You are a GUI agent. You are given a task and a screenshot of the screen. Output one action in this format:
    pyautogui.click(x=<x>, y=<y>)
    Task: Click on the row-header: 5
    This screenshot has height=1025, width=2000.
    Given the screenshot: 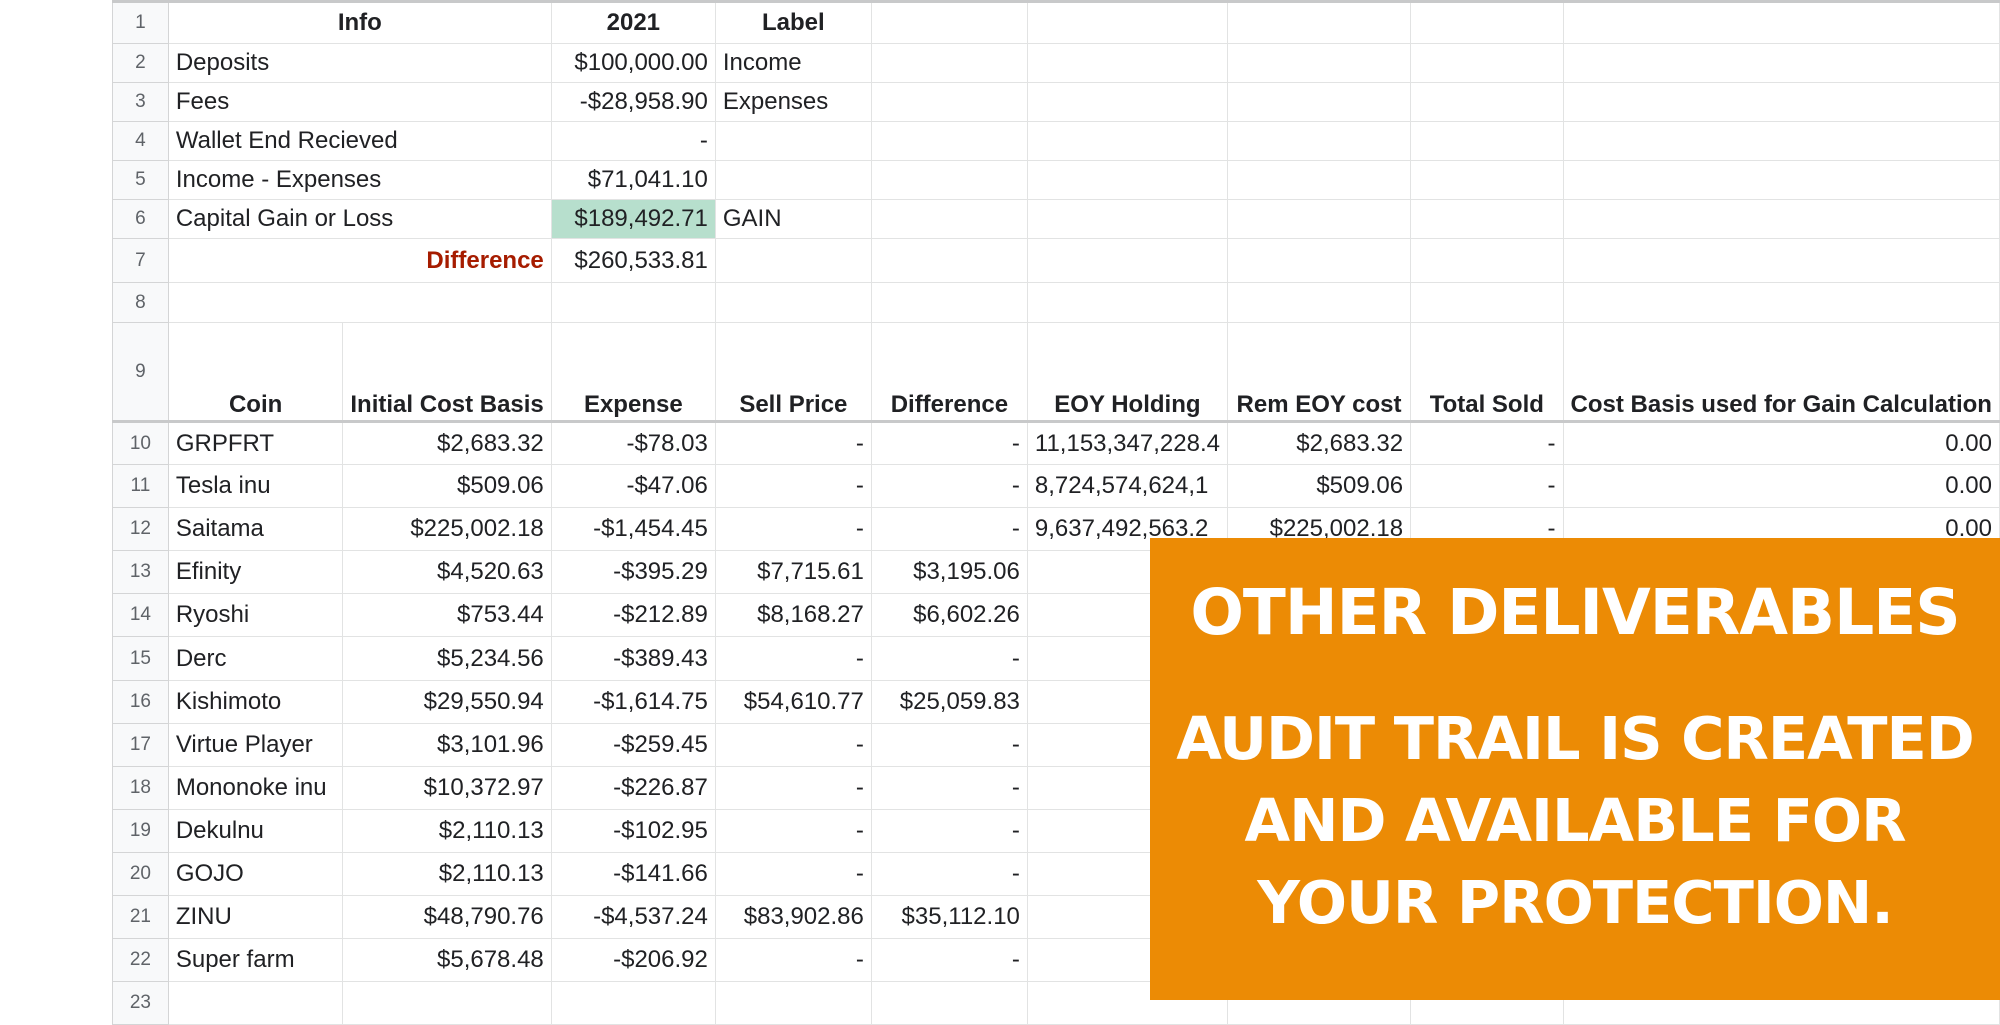 What is the action you would take?
    pyautogui.click(x=140, y=180)
    